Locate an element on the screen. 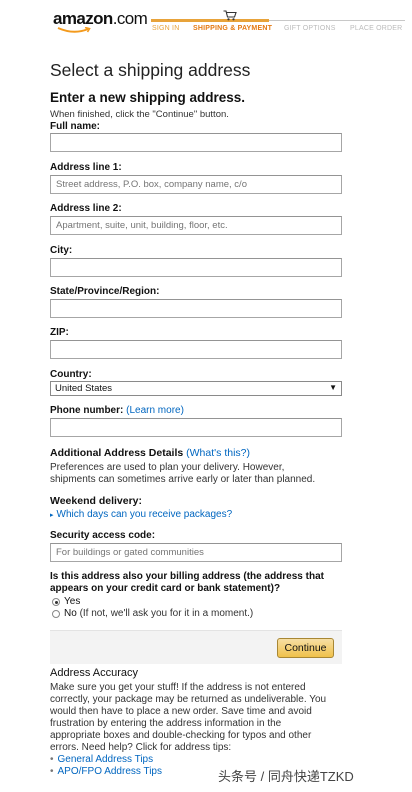 This screenshot has height=792, width=412. phone-label: Phone number: (Learn more) is located at coordinates (117, 410).